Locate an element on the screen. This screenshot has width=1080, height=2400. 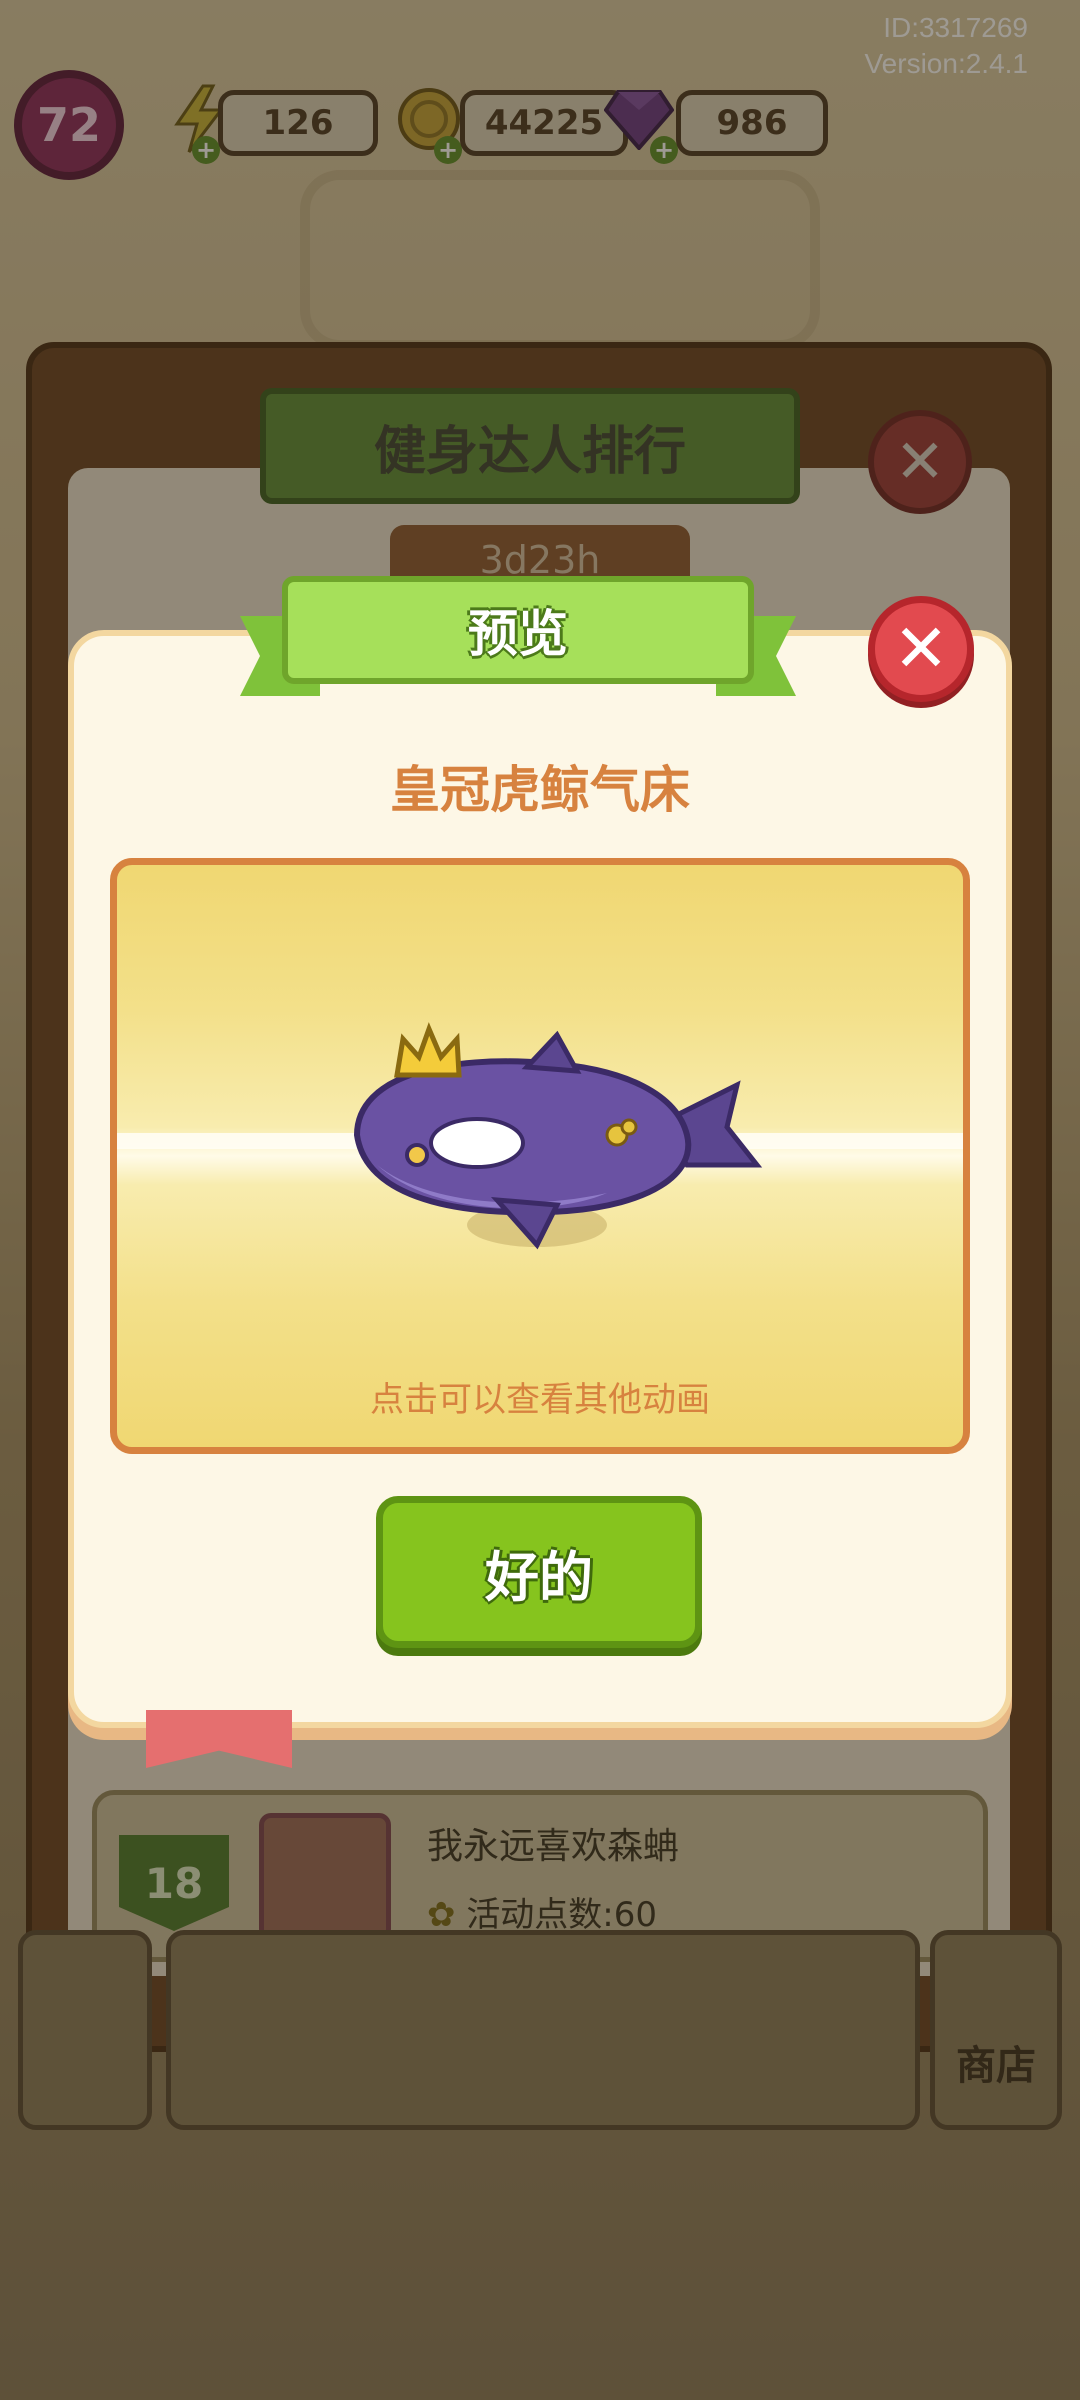
preview-hint: 点击可以查看其他动画 is located at coordinates (540, 1400).